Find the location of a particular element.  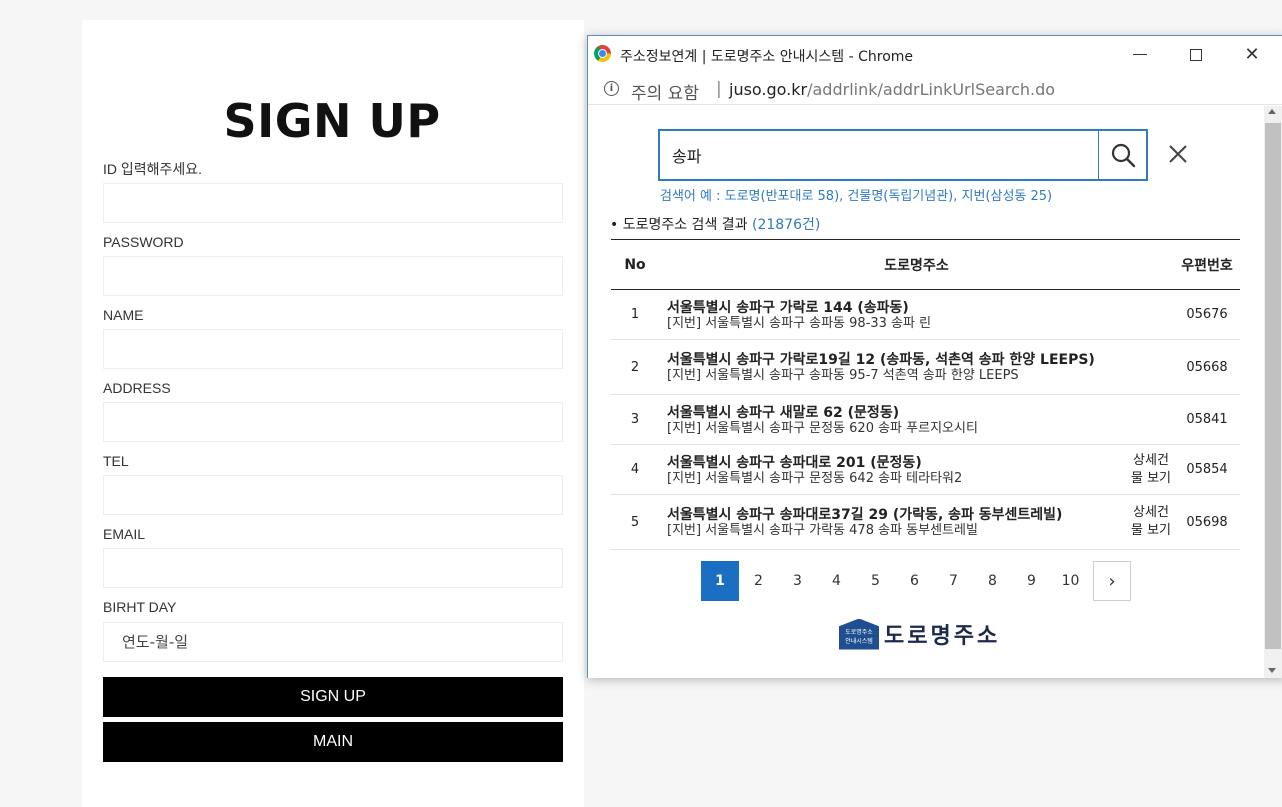

password-label: PASSWORD is located at coordinates (143, 242).